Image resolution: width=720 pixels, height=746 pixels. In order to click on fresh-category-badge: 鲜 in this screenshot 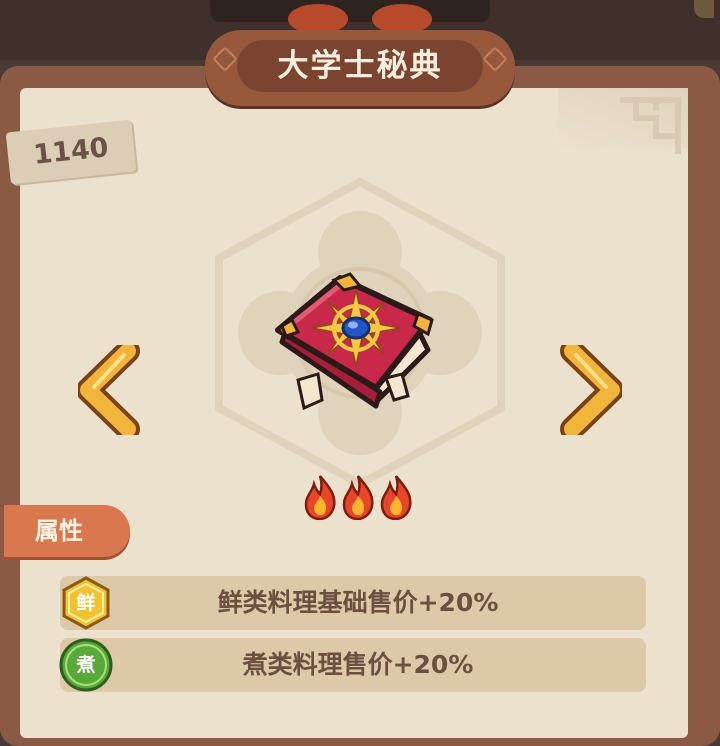, I will do `click(86, 603)`.